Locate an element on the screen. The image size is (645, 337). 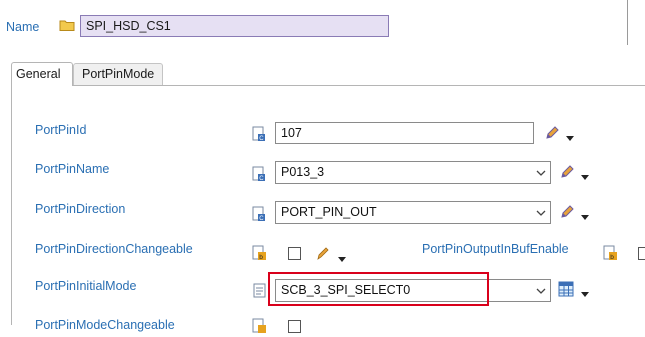
port-pin-mode-changeable-label: PortPinModeChangeable is located at coordinates (105, 325).